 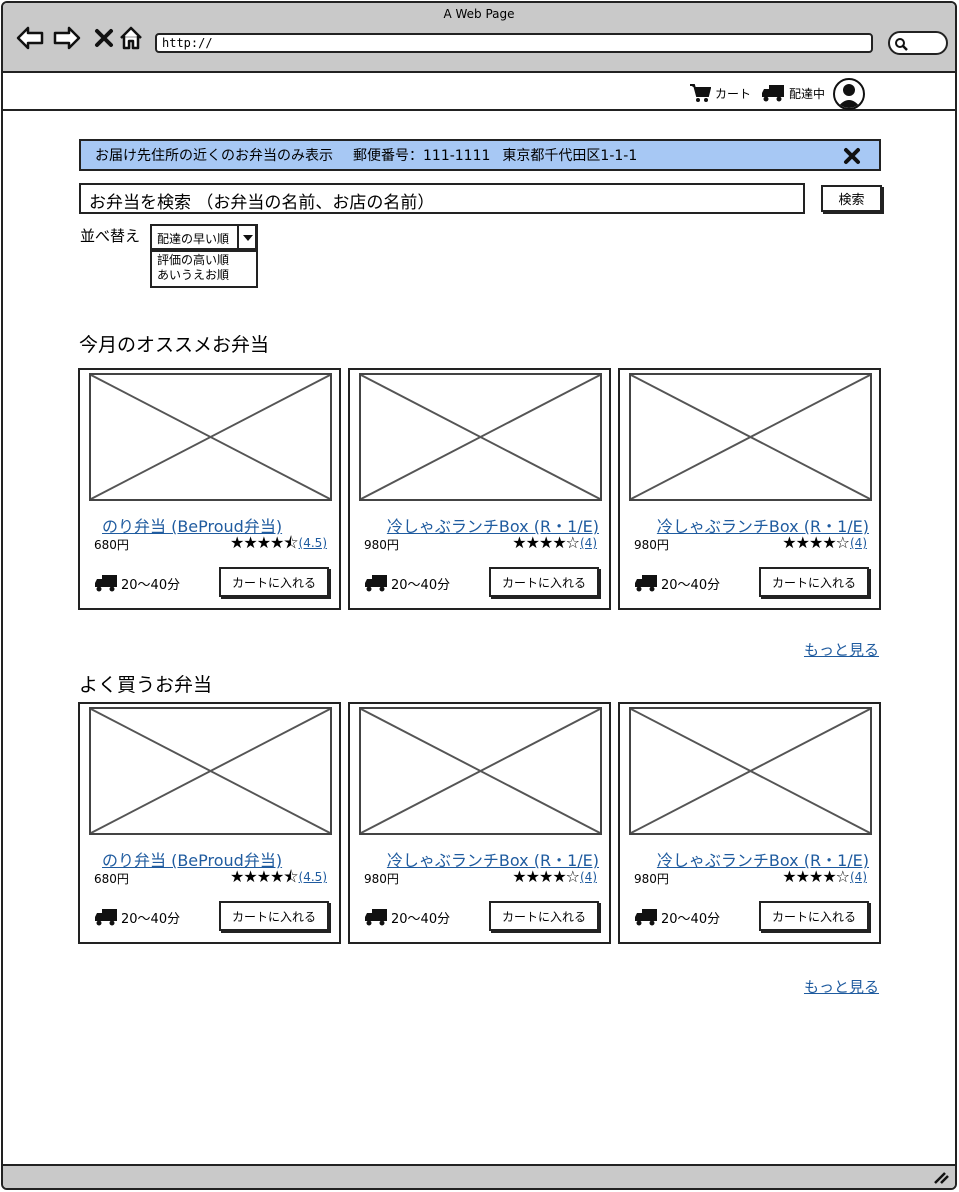 I want to click on browser-search-field, so click(x=918, y=43).